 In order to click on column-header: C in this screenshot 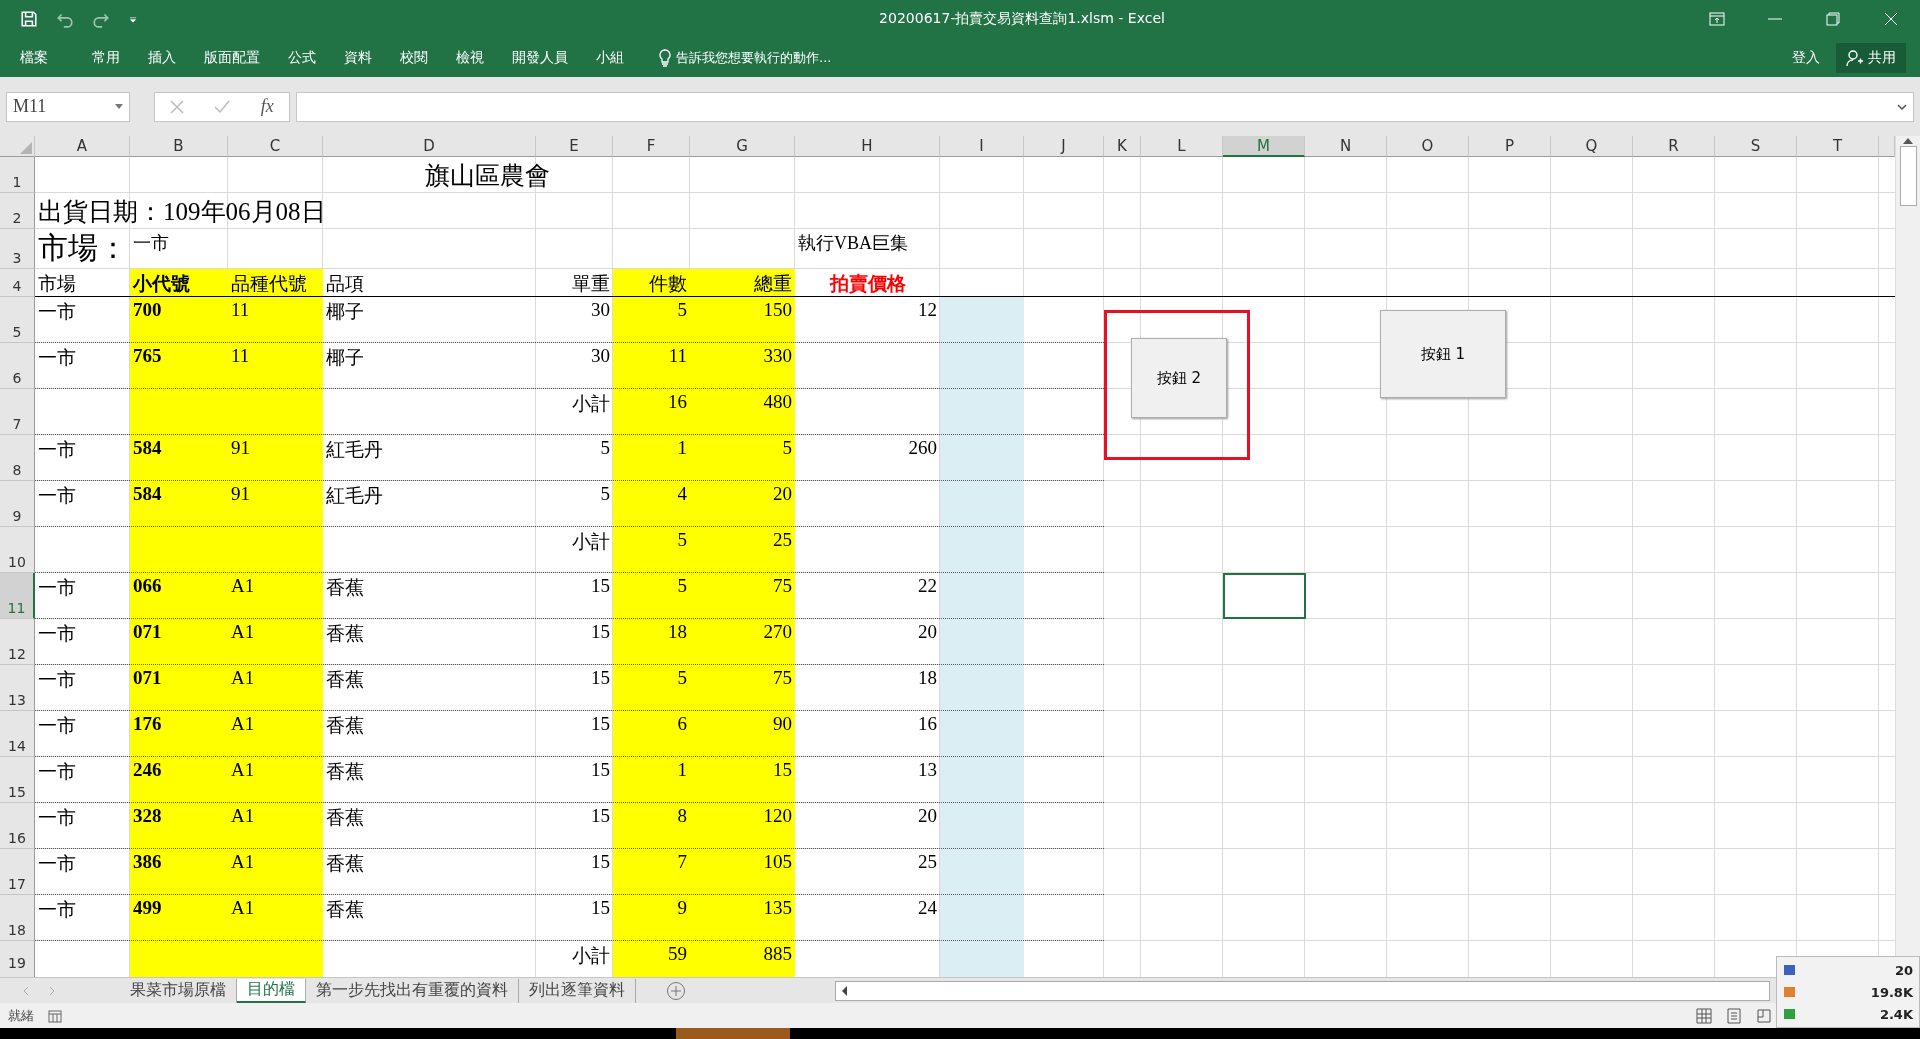, I will do `click(275, 146)`.